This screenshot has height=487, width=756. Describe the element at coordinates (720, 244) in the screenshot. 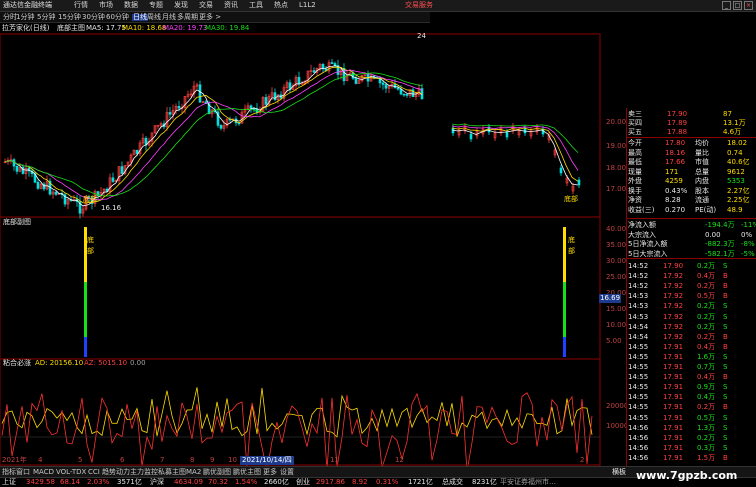

I see `fund-flow-row-cell: -882.3万` at that location.